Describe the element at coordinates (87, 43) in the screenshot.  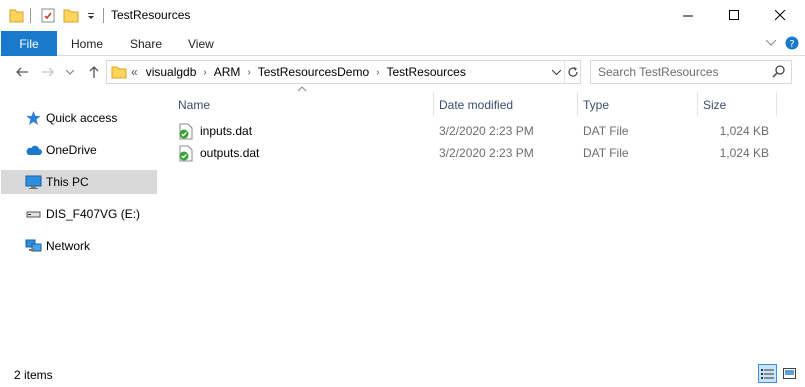
I see `tab-home: Home` at that location.